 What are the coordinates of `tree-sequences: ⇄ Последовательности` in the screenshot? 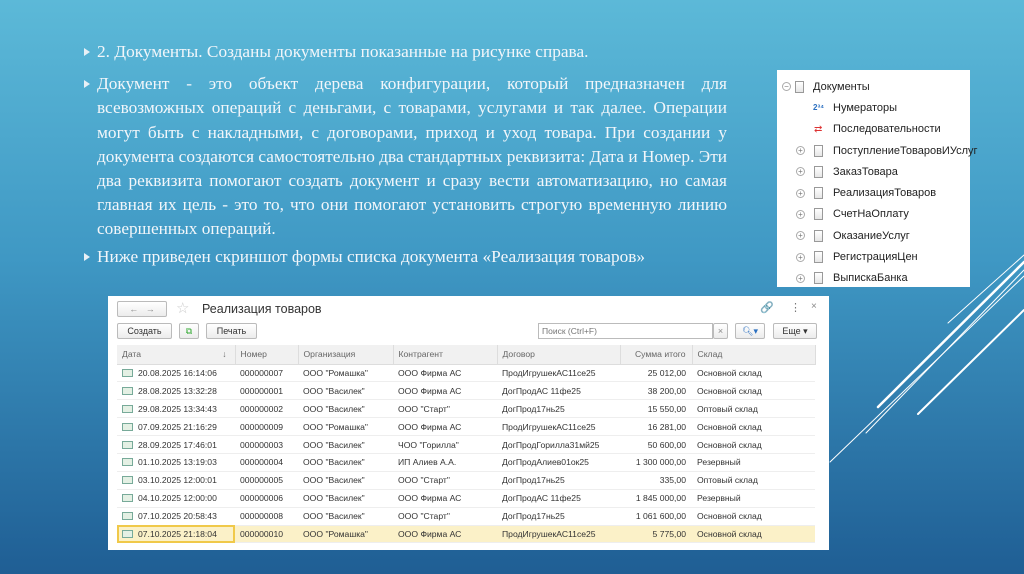 It's located at (873, 129).